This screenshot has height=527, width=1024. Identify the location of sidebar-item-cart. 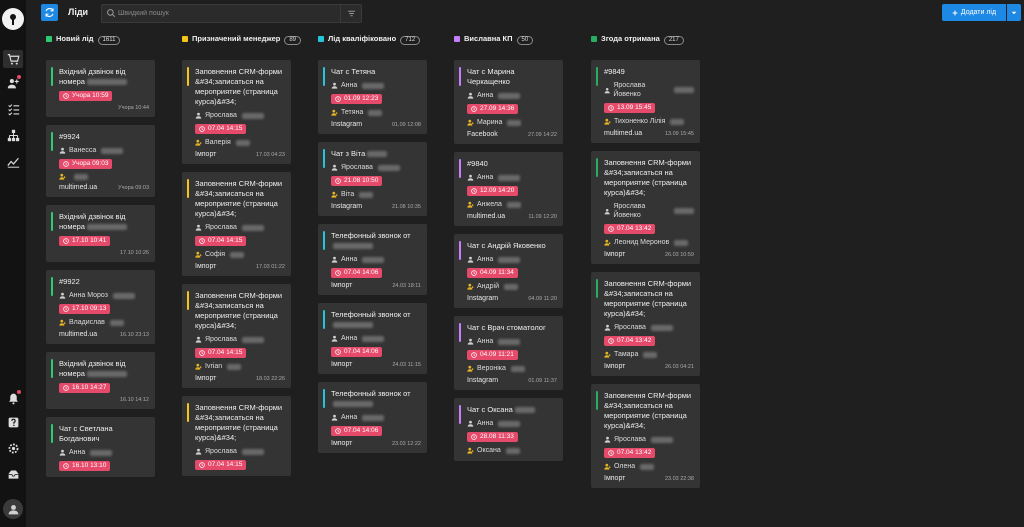
(13, 59).